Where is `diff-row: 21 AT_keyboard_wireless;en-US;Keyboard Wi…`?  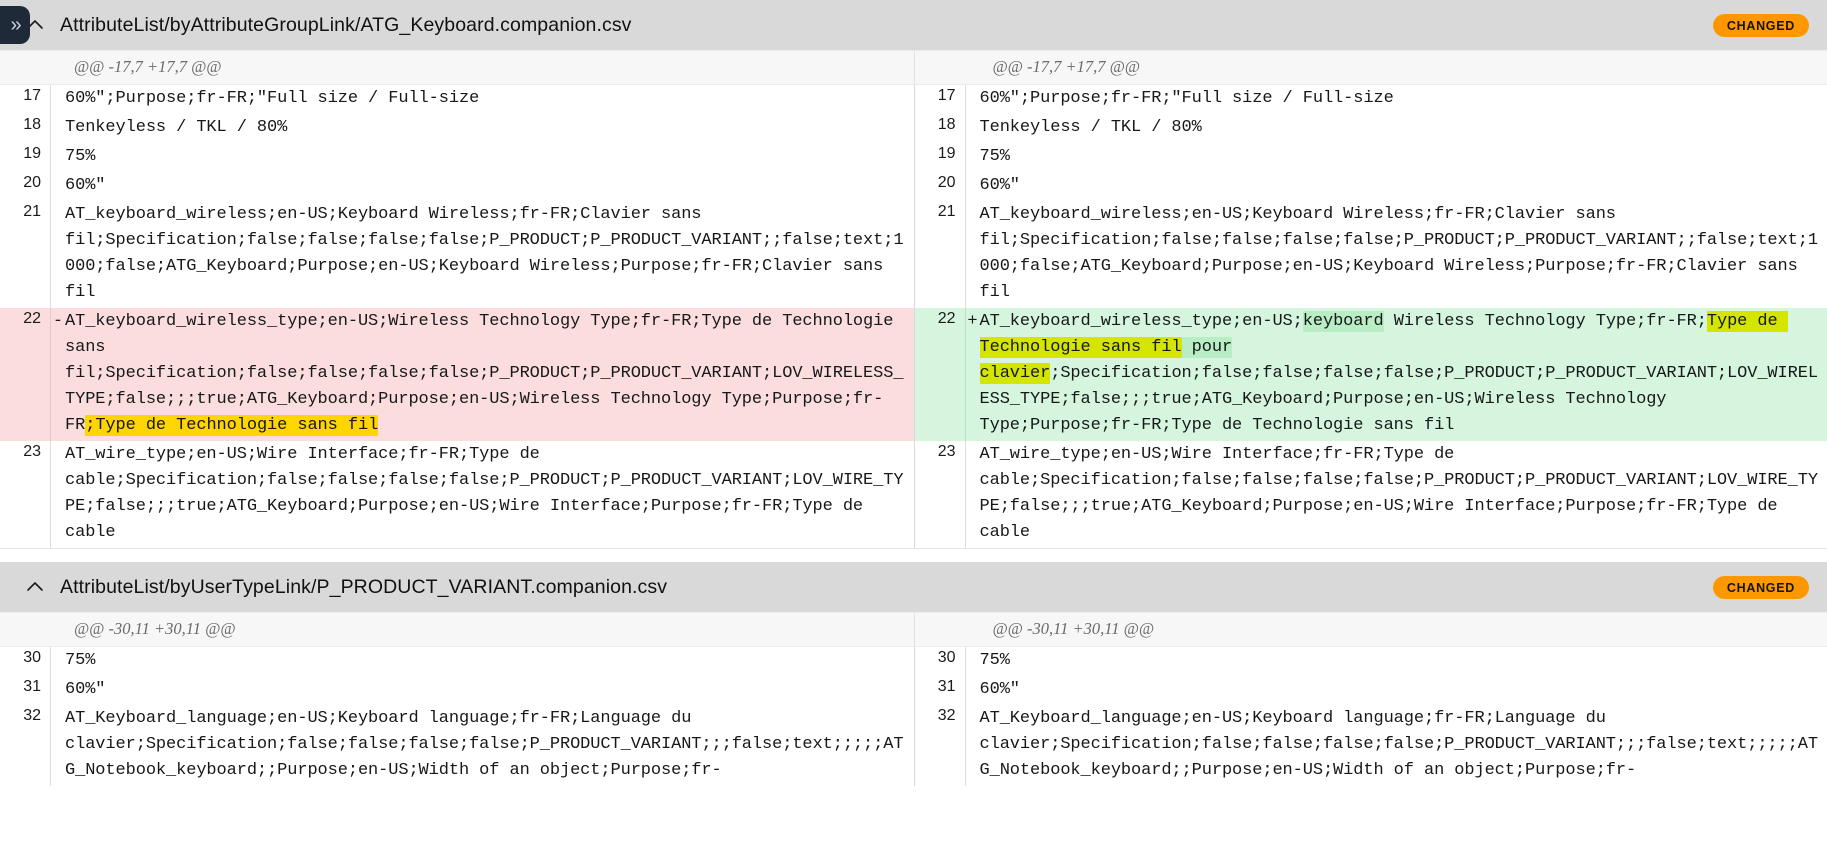
diff-row: 21 AT_keyboard_wireless;en-US;Keyboard Wi… is located at coordinates (457, 254).